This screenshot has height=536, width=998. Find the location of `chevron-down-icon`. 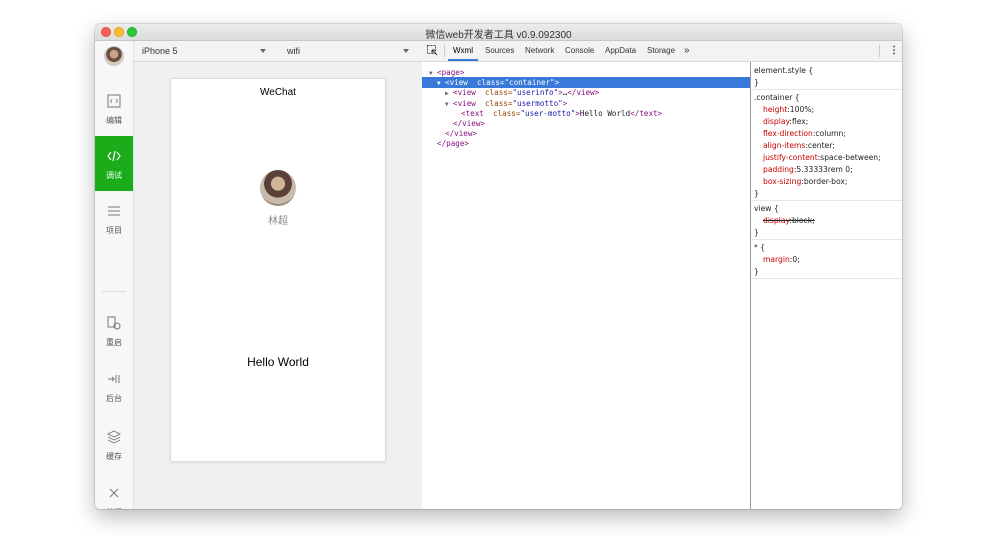

chevron-down-icon is located at coordinates (263, 51).